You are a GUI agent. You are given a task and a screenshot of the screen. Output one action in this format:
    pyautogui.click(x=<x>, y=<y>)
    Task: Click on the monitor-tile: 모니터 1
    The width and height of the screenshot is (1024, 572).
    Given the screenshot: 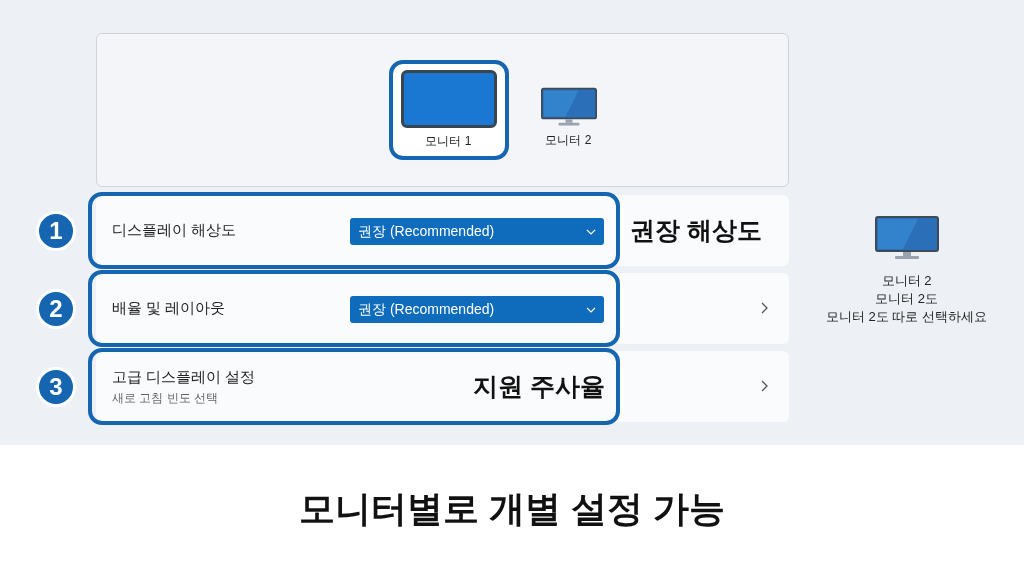 What is the action you would take?
    pyautogui.click(x=448, y=110)
    